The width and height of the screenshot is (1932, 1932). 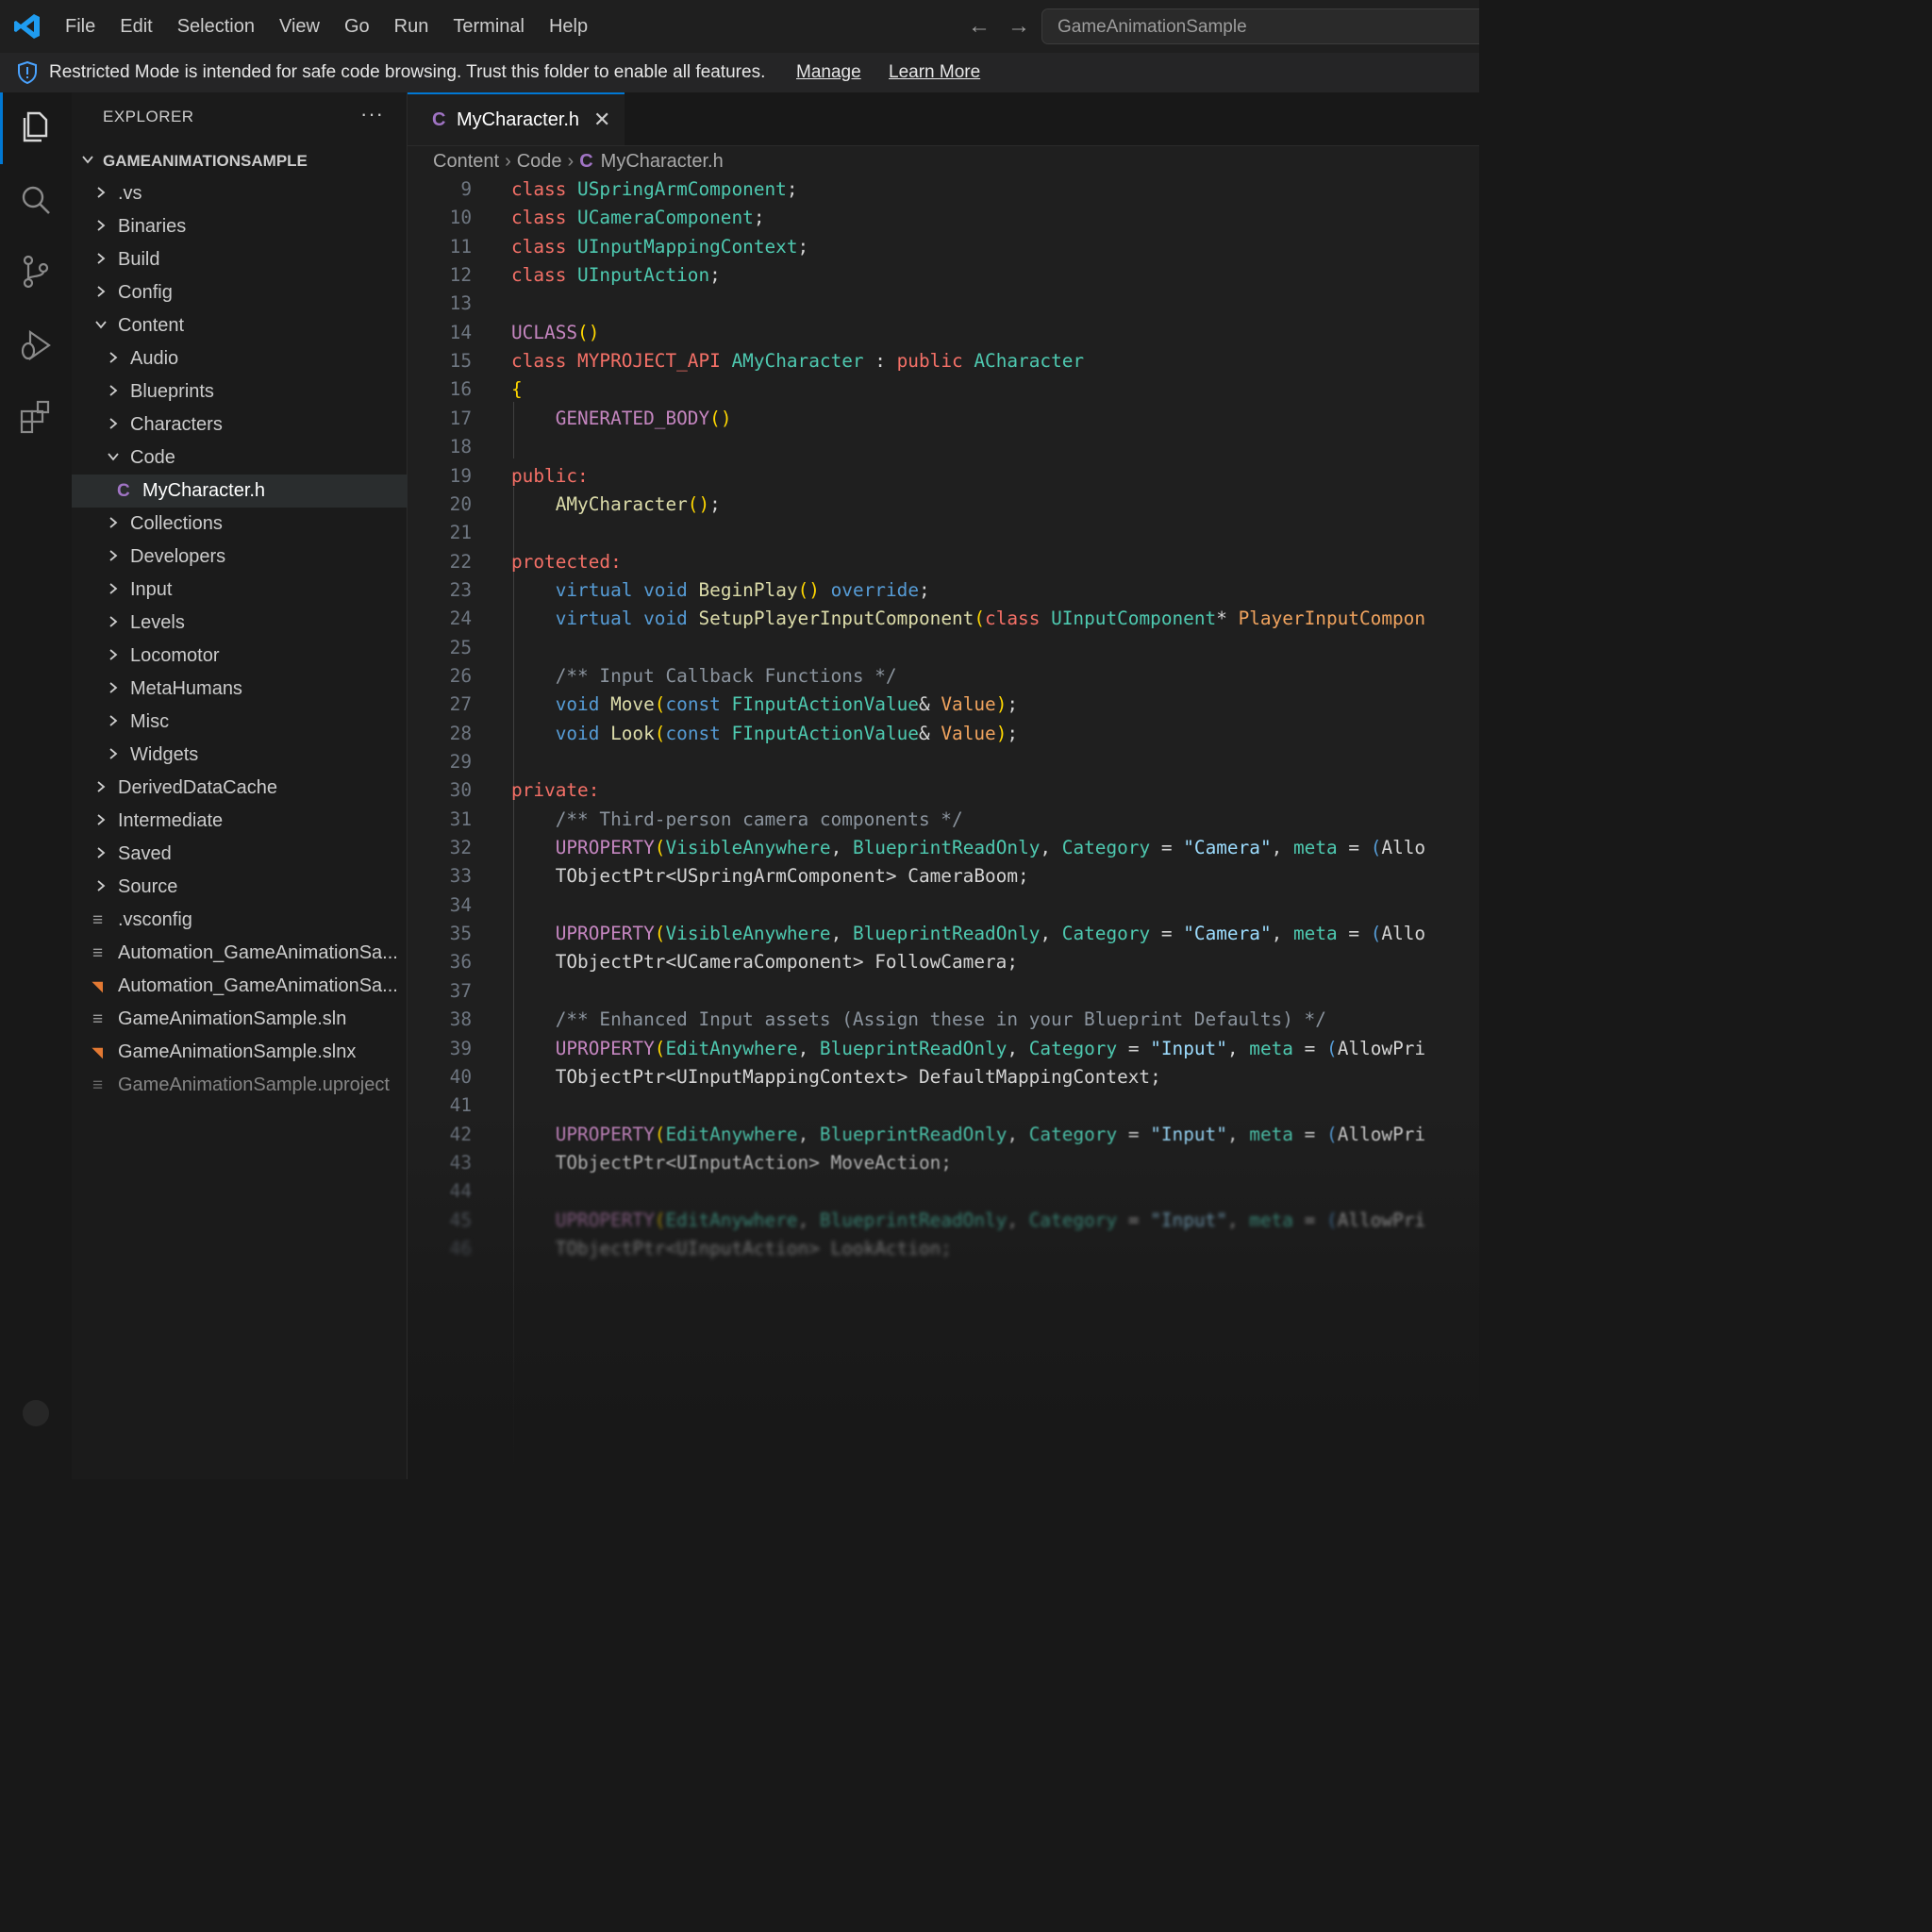 What do you see at coordinates (240, 590) in the screenshot?
I see `tree-folder: Input` at bounding box center [240, 590].